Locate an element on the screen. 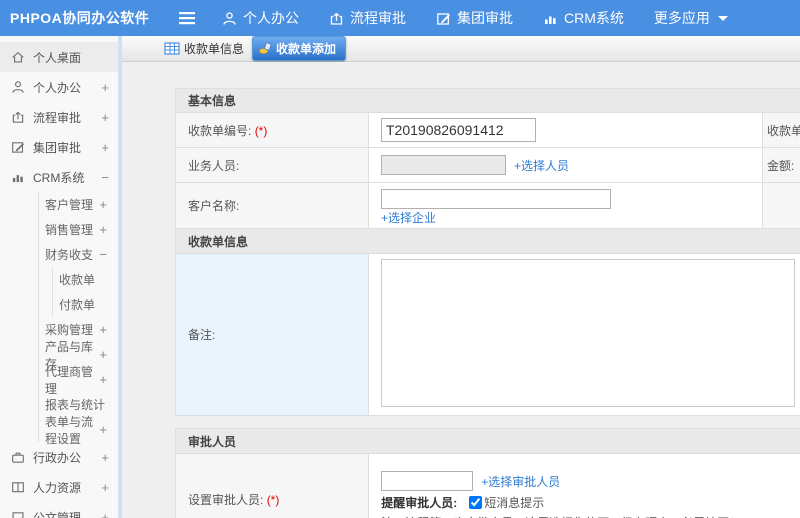  sidebar-item-desktop: 个人桌面 is located at coordinates (60, 57).